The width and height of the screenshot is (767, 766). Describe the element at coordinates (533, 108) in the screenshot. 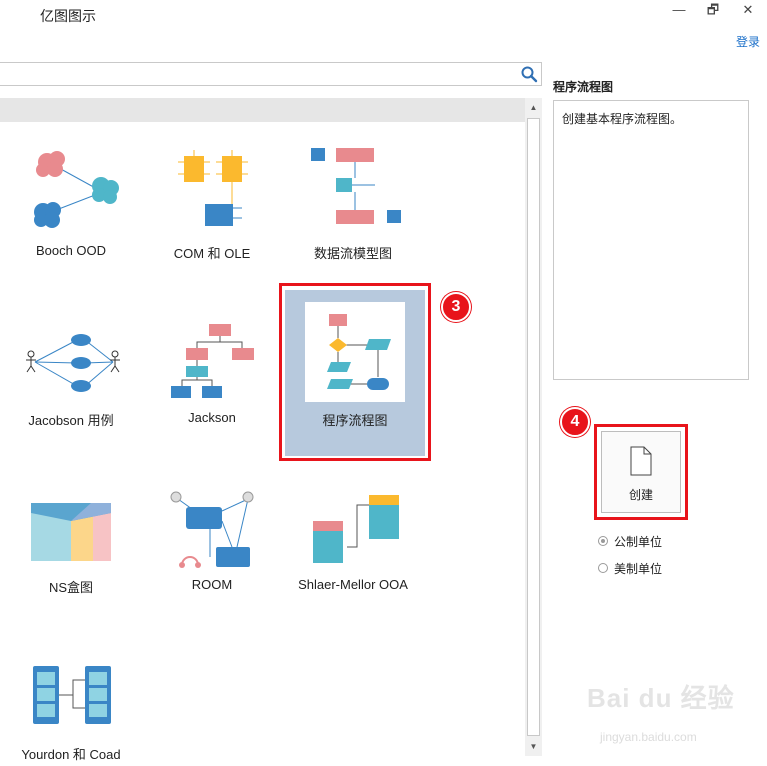

I see `scroll-up-arrow: ▲` at that location.